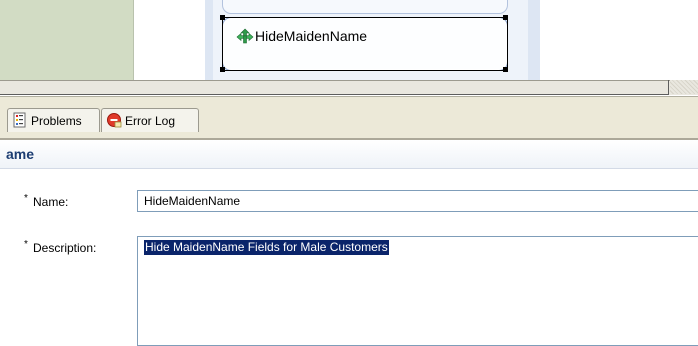 Image resolution: width=698 pixels, height=346 pixels. Describe the element at coordinates (51, 202) in the screenshot. I see `name-label: Name:` at that location.